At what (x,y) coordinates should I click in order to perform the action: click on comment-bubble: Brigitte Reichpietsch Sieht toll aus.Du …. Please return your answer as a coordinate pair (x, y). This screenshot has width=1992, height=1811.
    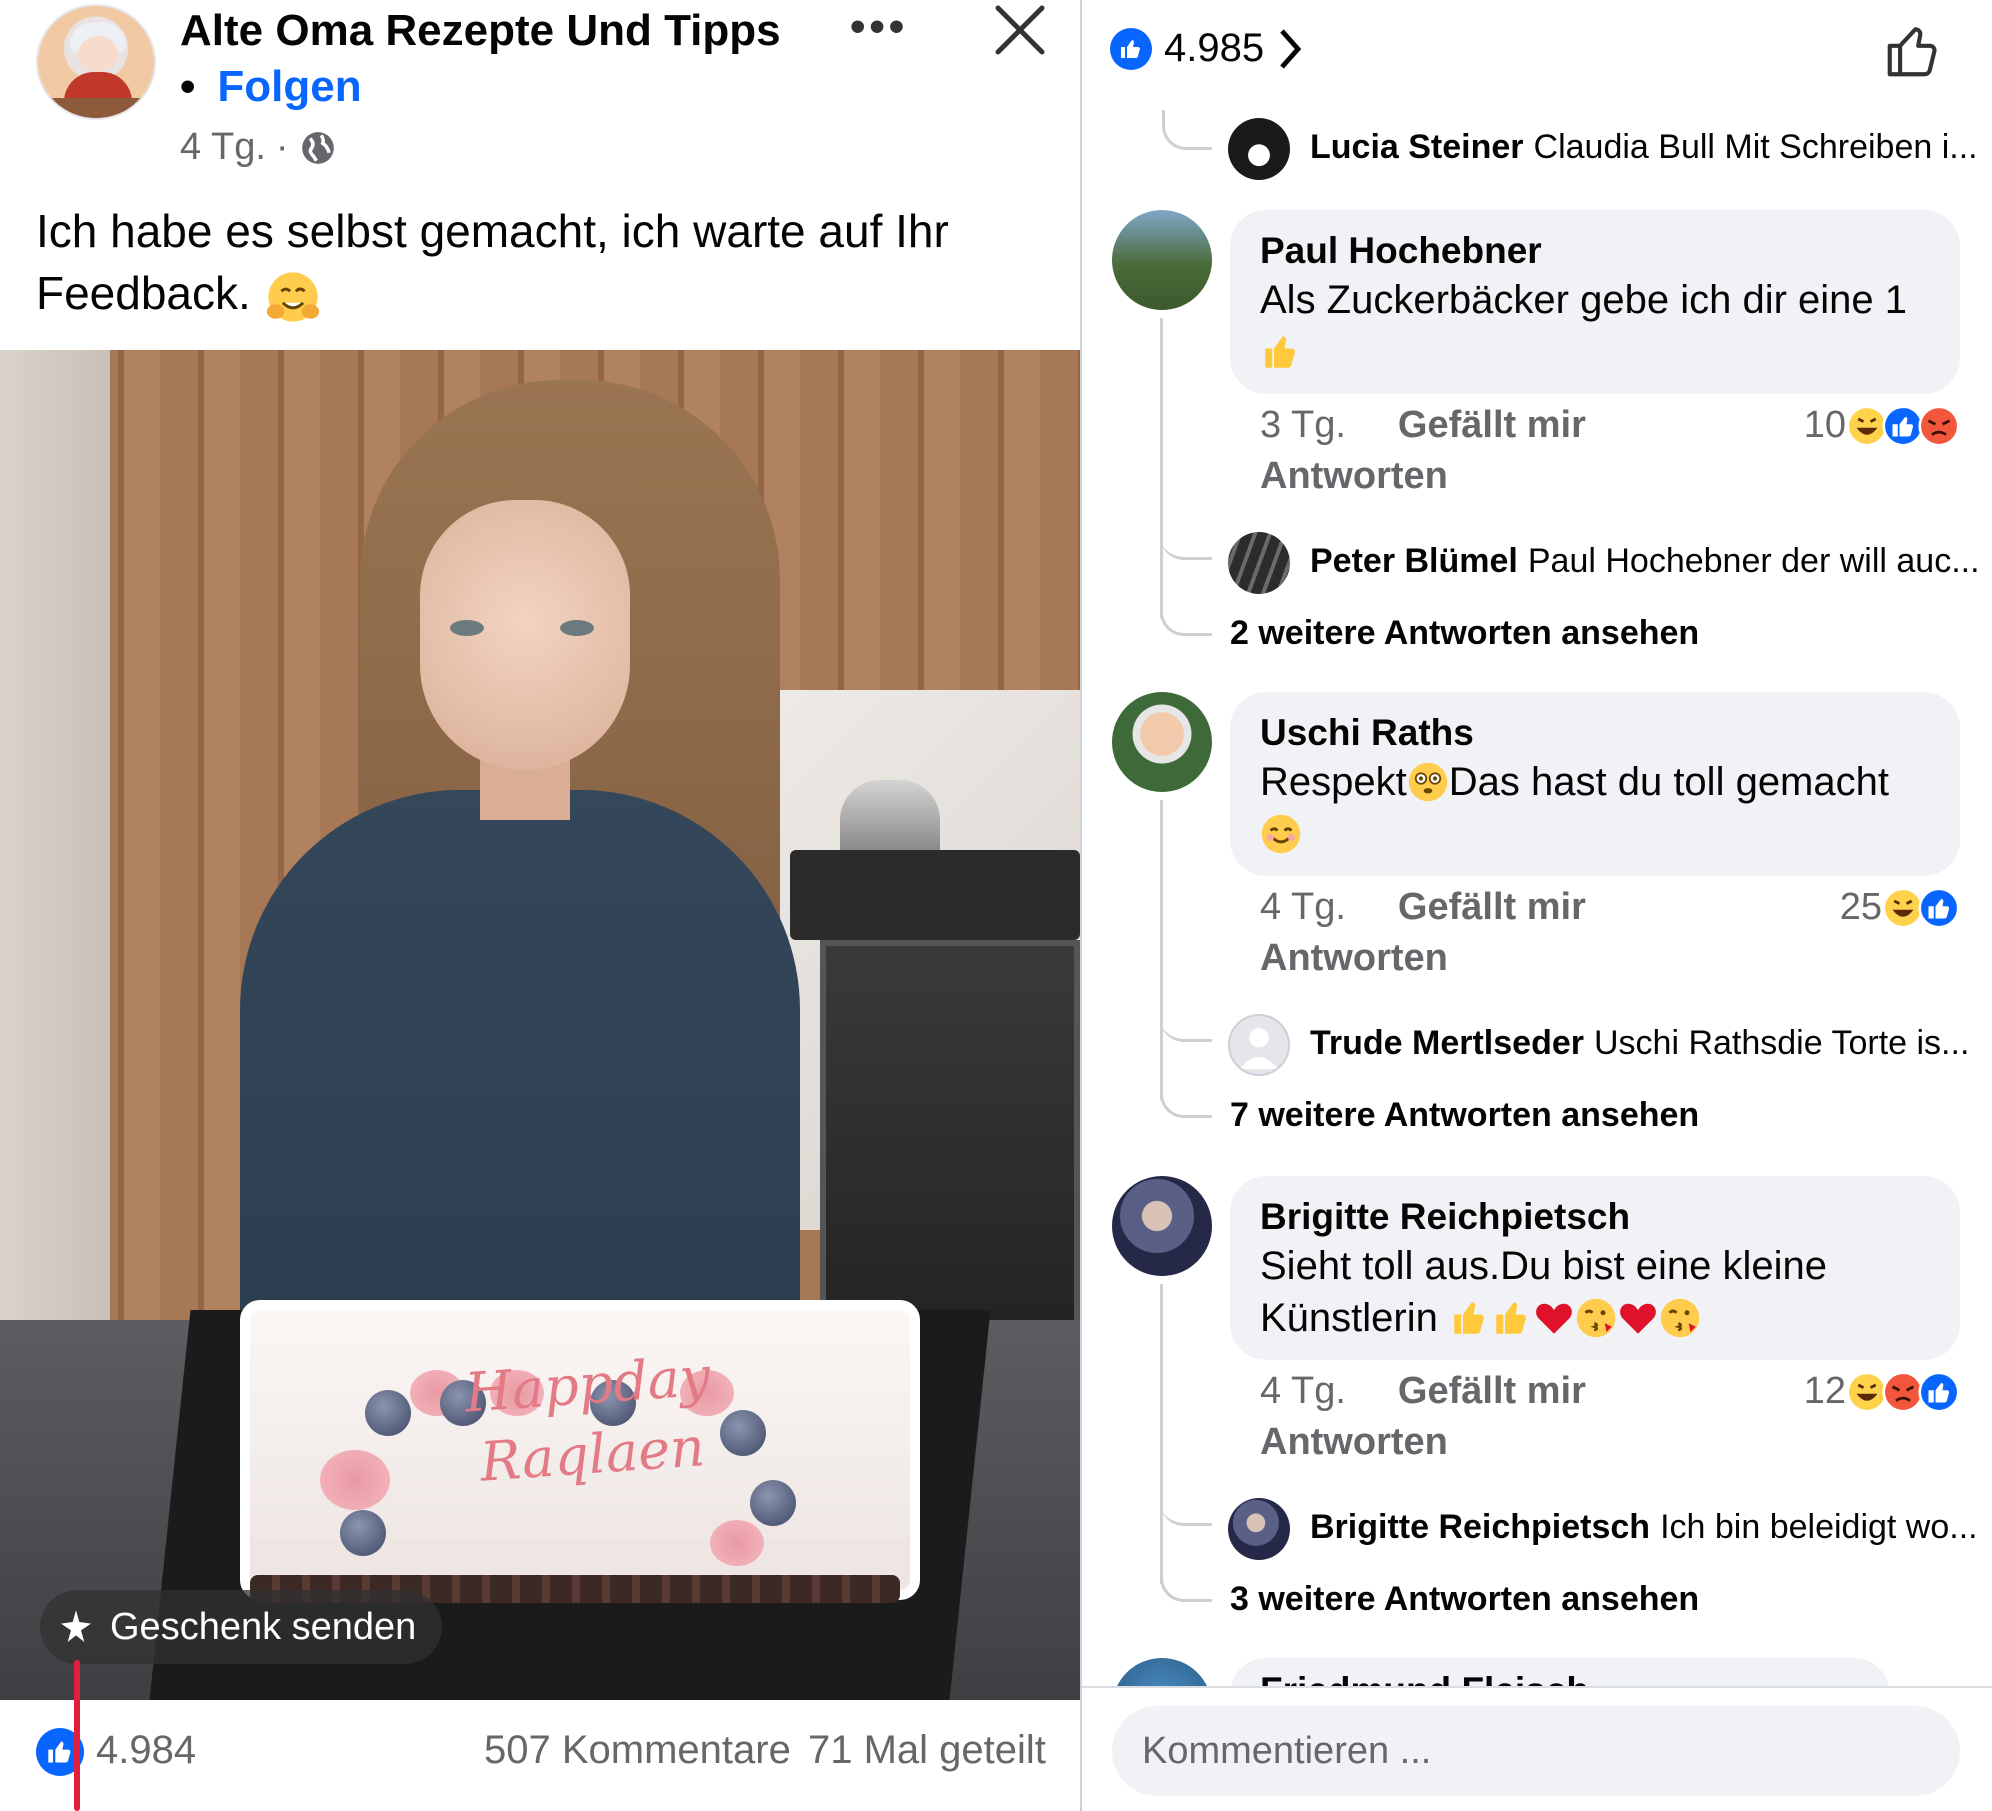
    Looking at the image, I should click on (1595, 1268).